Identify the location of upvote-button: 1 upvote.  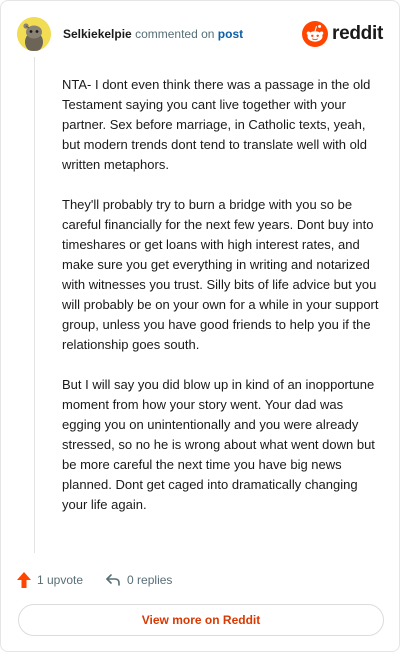
(50, 580).